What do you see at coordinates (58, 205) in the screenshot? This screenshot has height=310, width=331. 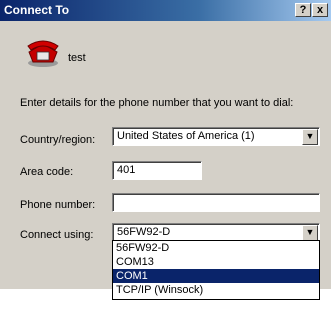 I see `phone-number-label: Phone number:` at bounding box center [58, 205].